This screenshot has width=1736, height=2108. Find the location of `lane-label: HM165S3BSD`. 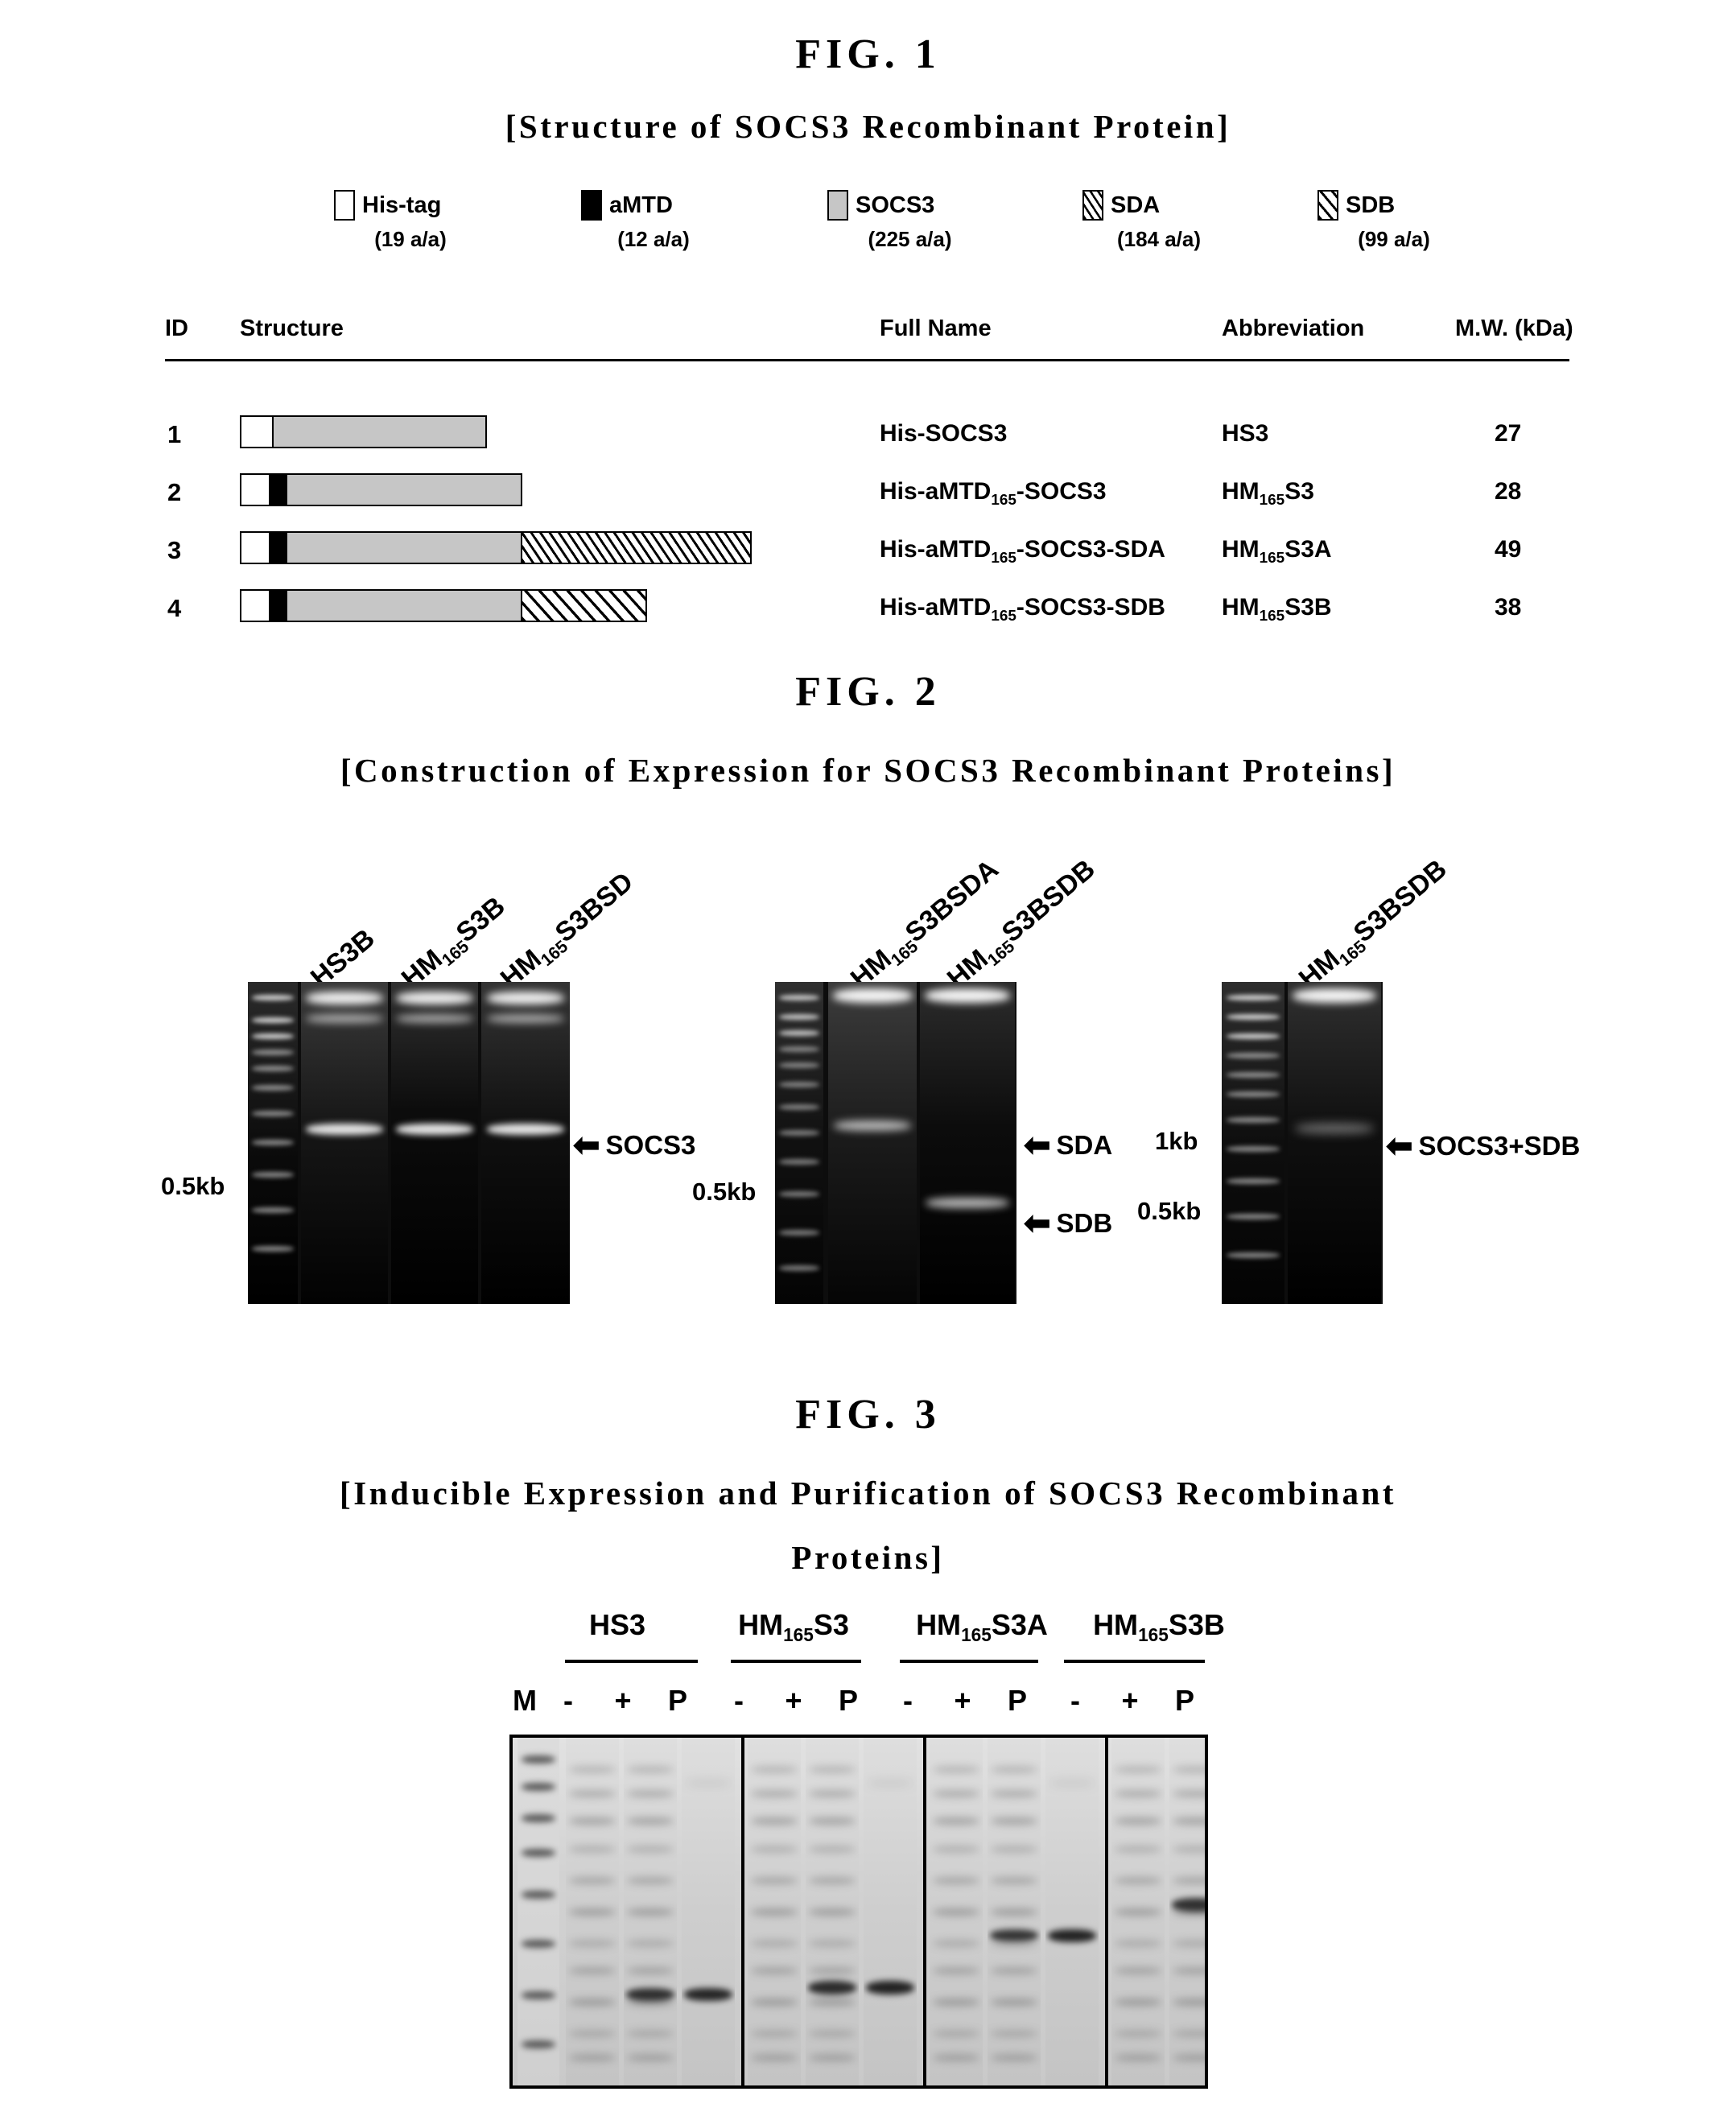

lane-label: HM165S3BSD is located at coordinates (567, 930).